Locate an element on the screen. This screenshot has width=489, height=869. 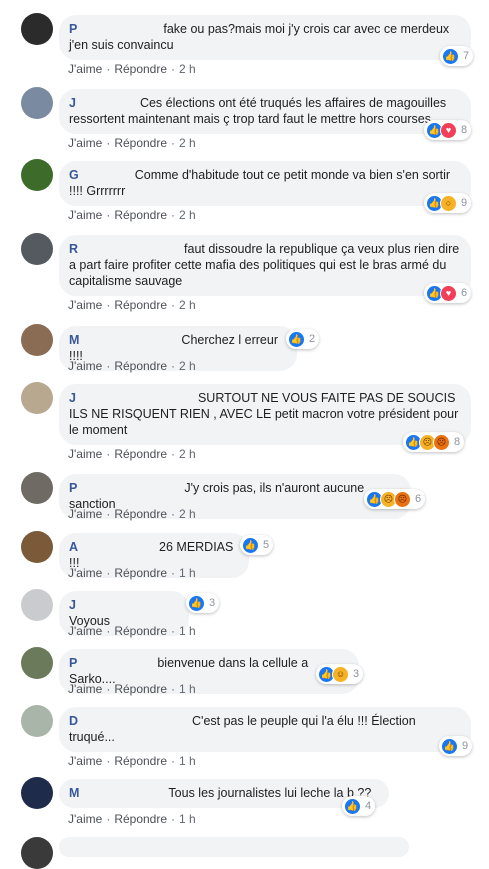
reaction-summary: 👍 ♥ 8 is located at coordinates (448, 130).